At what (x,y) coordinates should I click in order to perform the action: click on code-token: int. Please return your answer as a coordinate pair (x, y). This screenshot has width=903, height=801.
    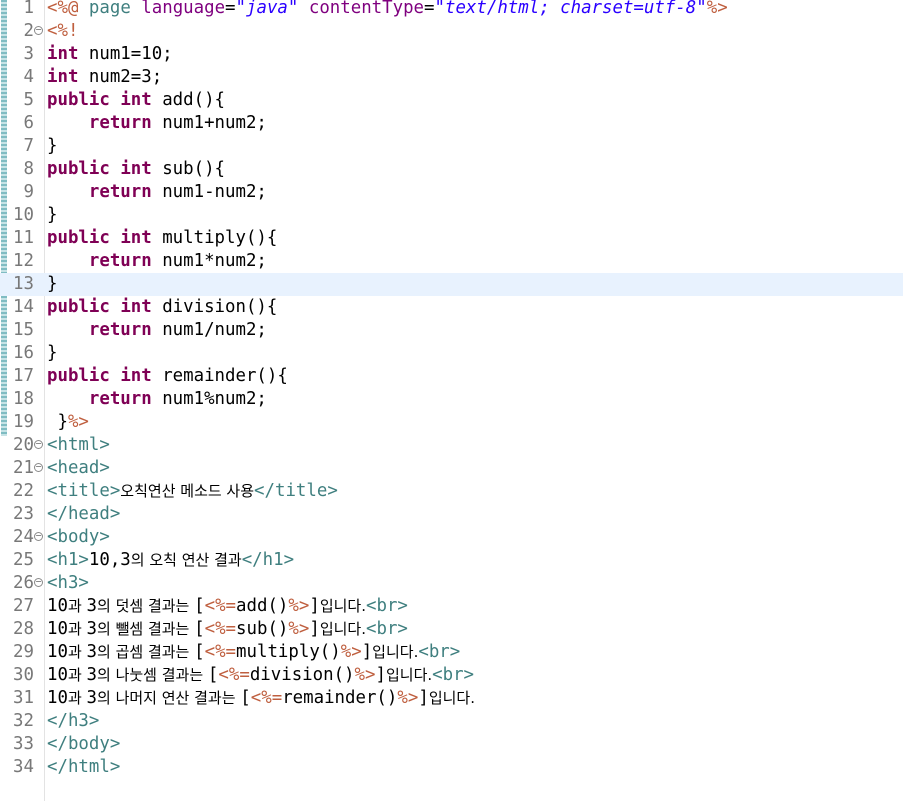
    Looking at the image, I should click on (136, 307).